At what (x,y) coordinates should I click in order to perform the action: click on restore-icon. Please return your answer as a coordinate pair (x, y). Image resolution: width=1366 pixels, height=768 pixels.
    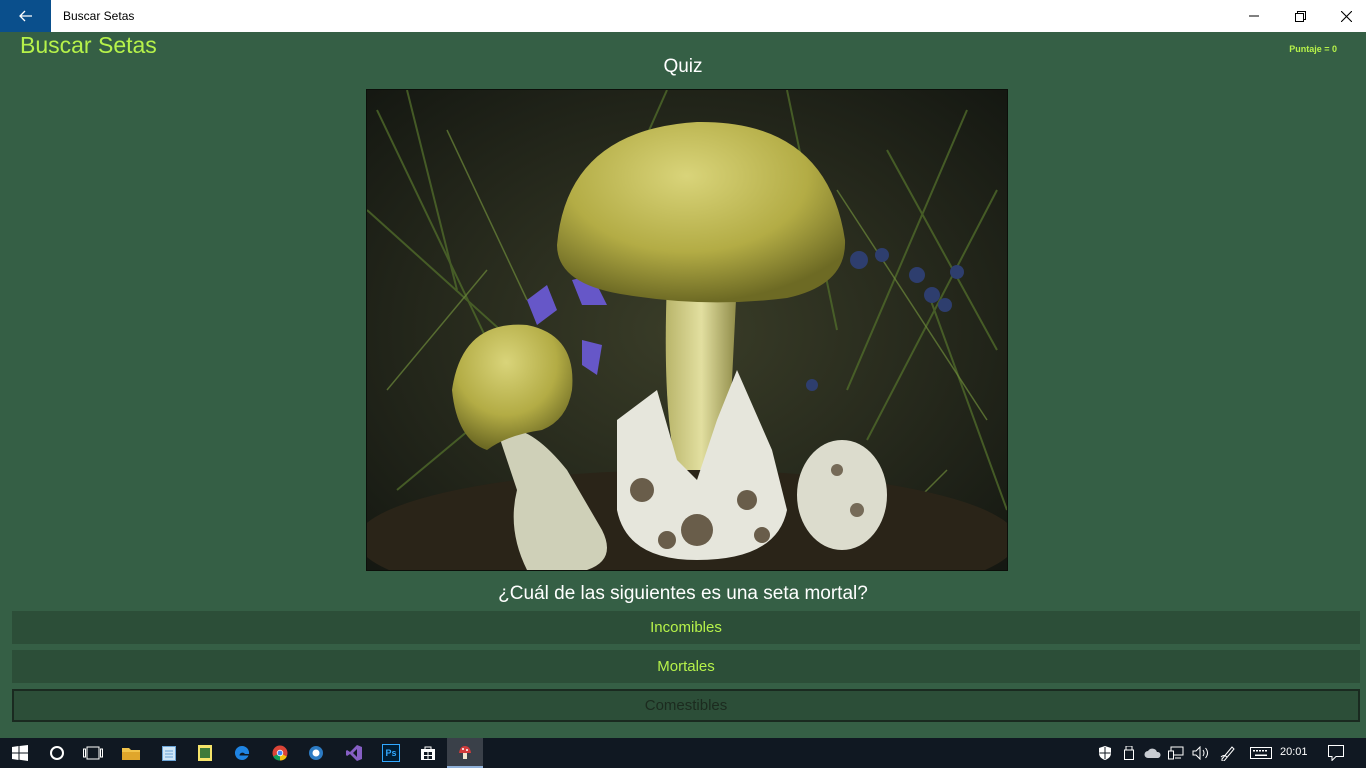
    Looking at the image, I should click on (1300, 16).